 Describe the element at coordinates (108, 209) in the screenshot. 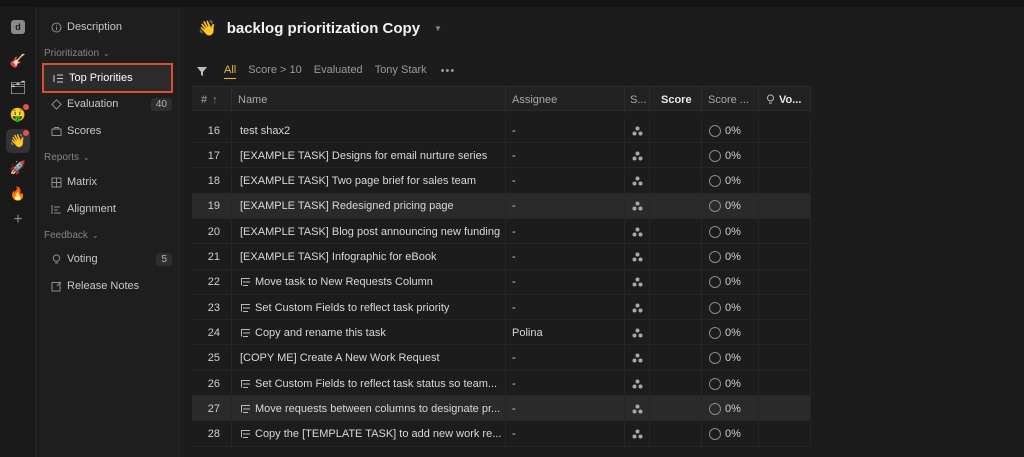

I see `sidebar-item-alignment: Alignment` at that location.